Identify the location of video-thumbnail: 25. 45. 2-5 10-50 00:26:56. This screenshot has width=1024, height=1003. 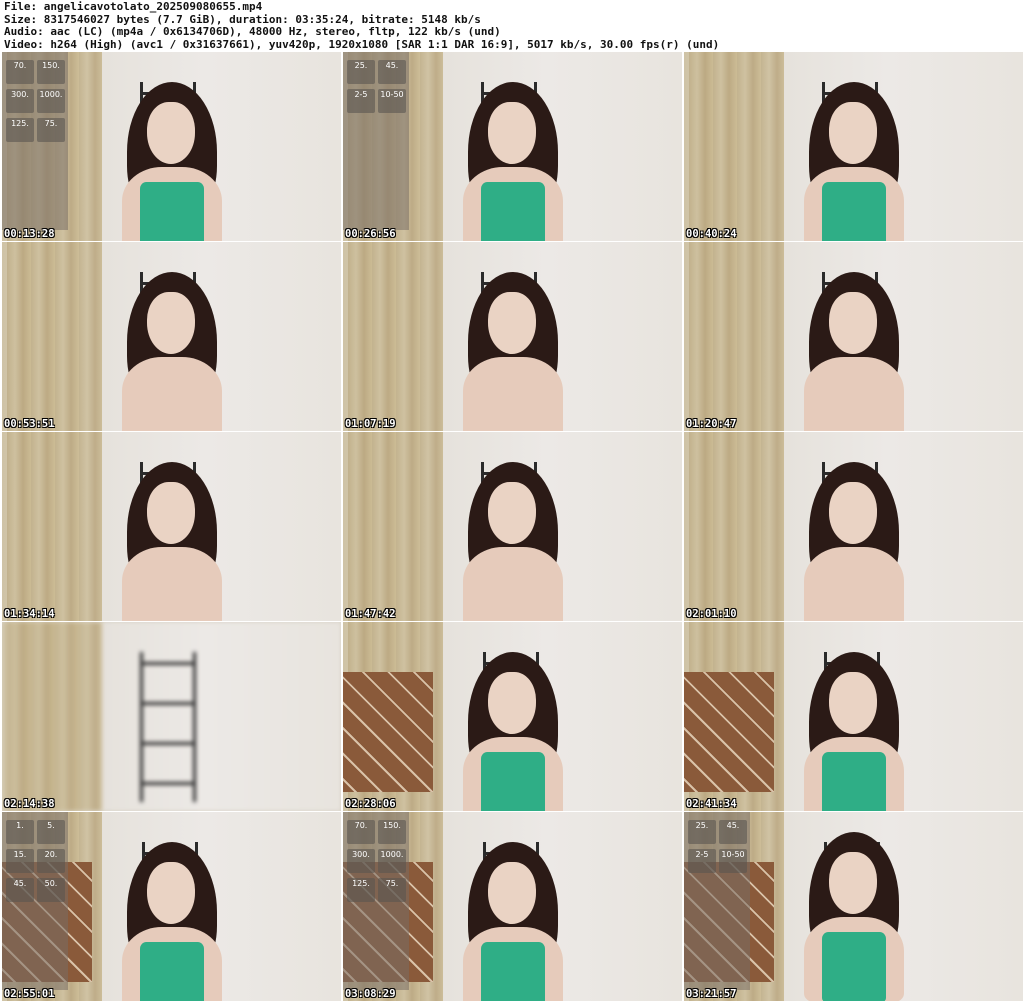
(512, 146).